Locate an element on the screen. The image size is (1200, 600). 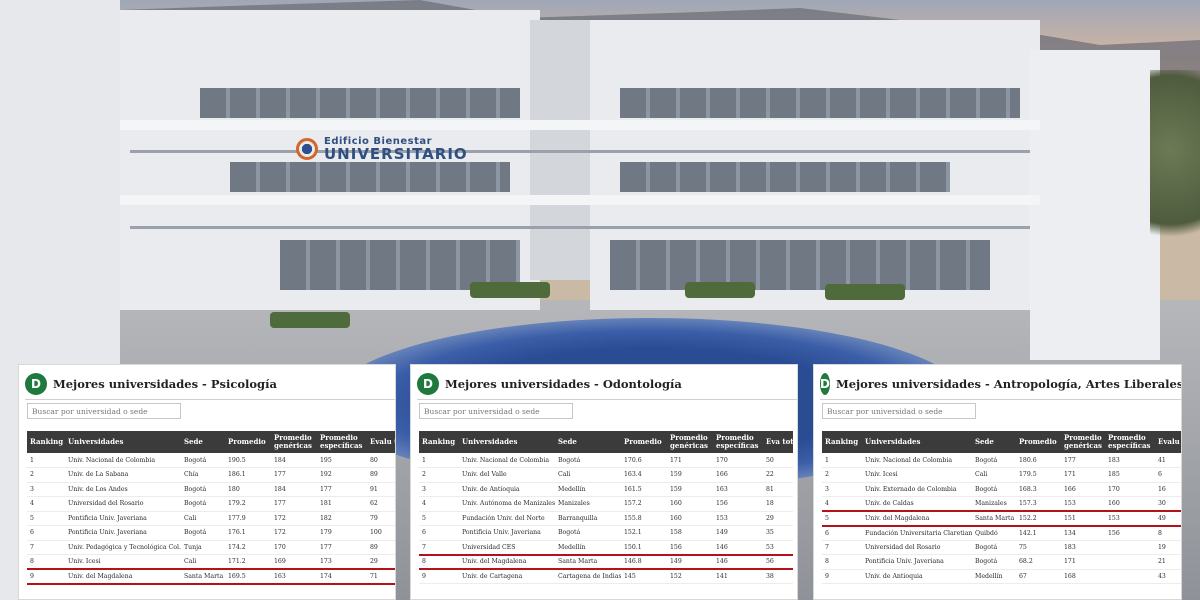
table-cell: 152.2 is located at coordinates (1038, 518).